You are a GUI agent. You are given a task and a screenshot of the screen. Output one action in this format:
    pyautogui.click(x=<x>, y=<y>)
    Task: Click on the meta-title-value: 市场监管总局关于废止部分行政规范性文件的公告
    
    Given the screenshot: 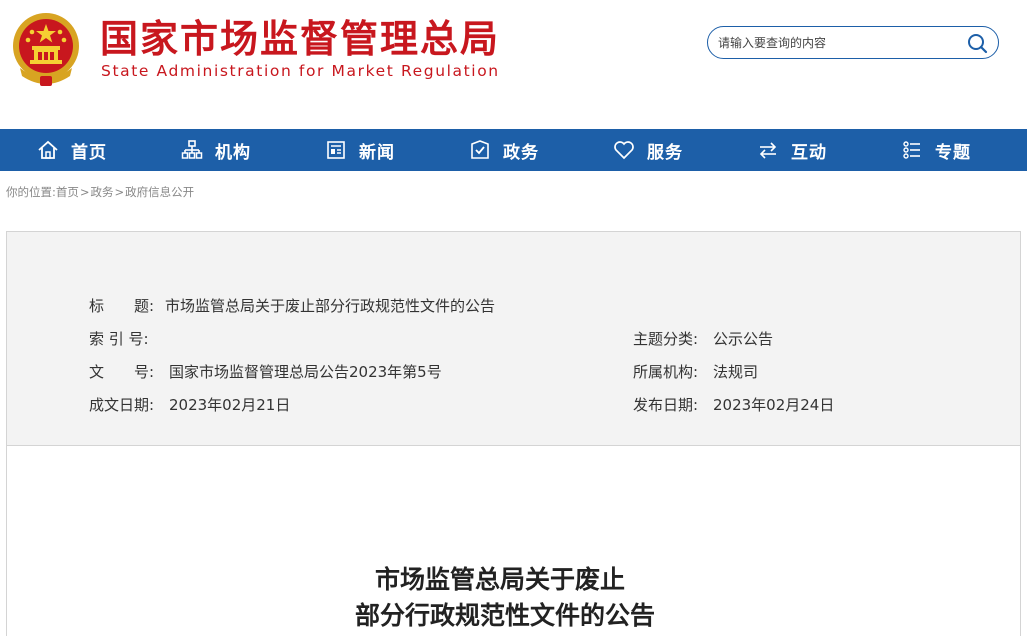 What is the action you would take?
    pyautogui.click(x=330, y=306)
    